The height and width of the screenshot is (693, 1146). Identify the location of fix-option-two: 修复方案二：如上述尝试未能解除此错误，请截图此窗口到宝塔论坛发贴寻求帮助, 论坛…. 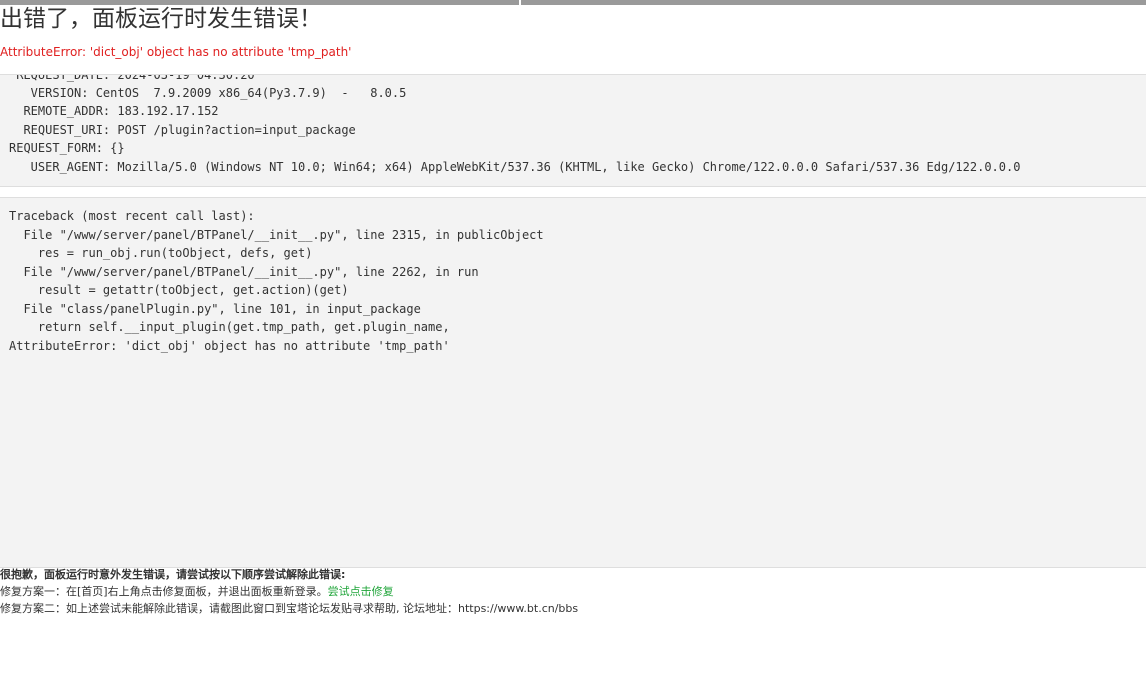
(289, 608).